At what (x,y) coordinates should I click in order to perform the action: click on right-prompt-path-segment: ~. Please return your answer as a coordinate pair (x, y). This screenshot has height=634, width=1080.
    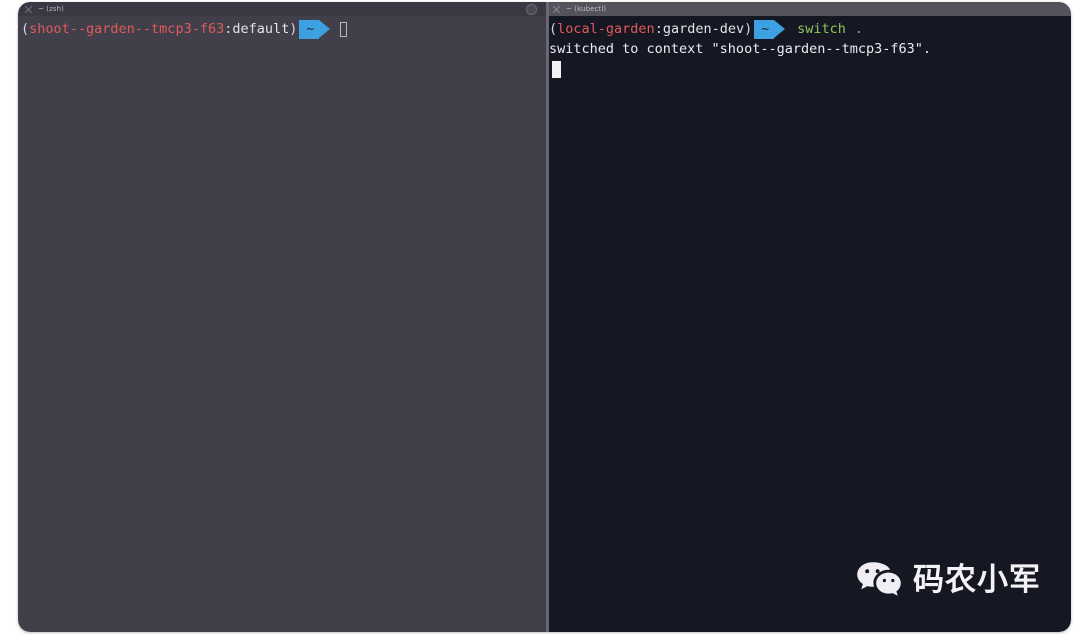
    Looking at the image, I should click on (770, 29).